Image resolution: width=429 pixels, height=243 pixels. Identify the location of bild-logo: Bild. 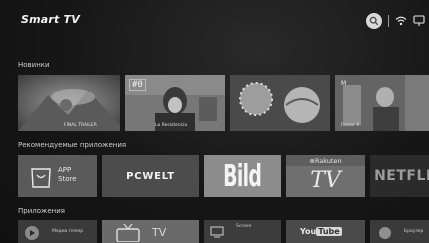
(242, 176).